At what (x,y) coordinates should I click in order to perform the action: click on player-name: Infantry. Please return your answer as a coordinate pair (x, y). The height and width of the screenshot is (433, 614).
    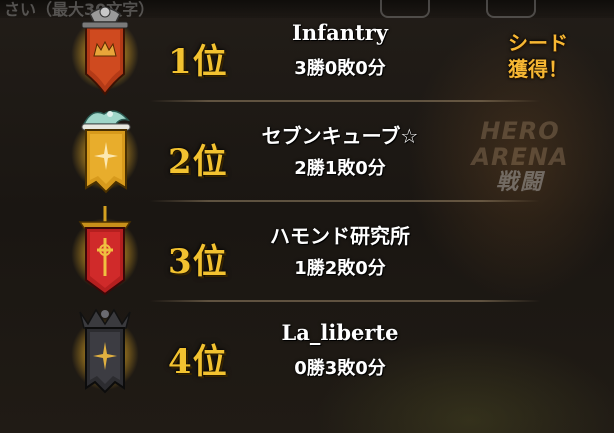
    Looking at the image, I should click on (340, 32).